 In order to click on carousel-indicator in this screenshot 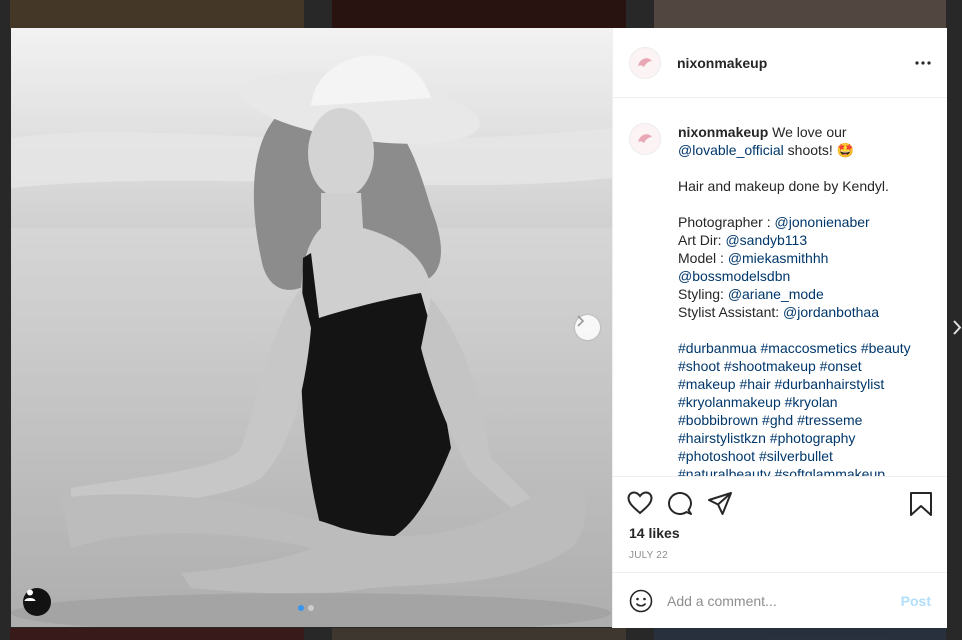, I will do `click(306, 608)`.